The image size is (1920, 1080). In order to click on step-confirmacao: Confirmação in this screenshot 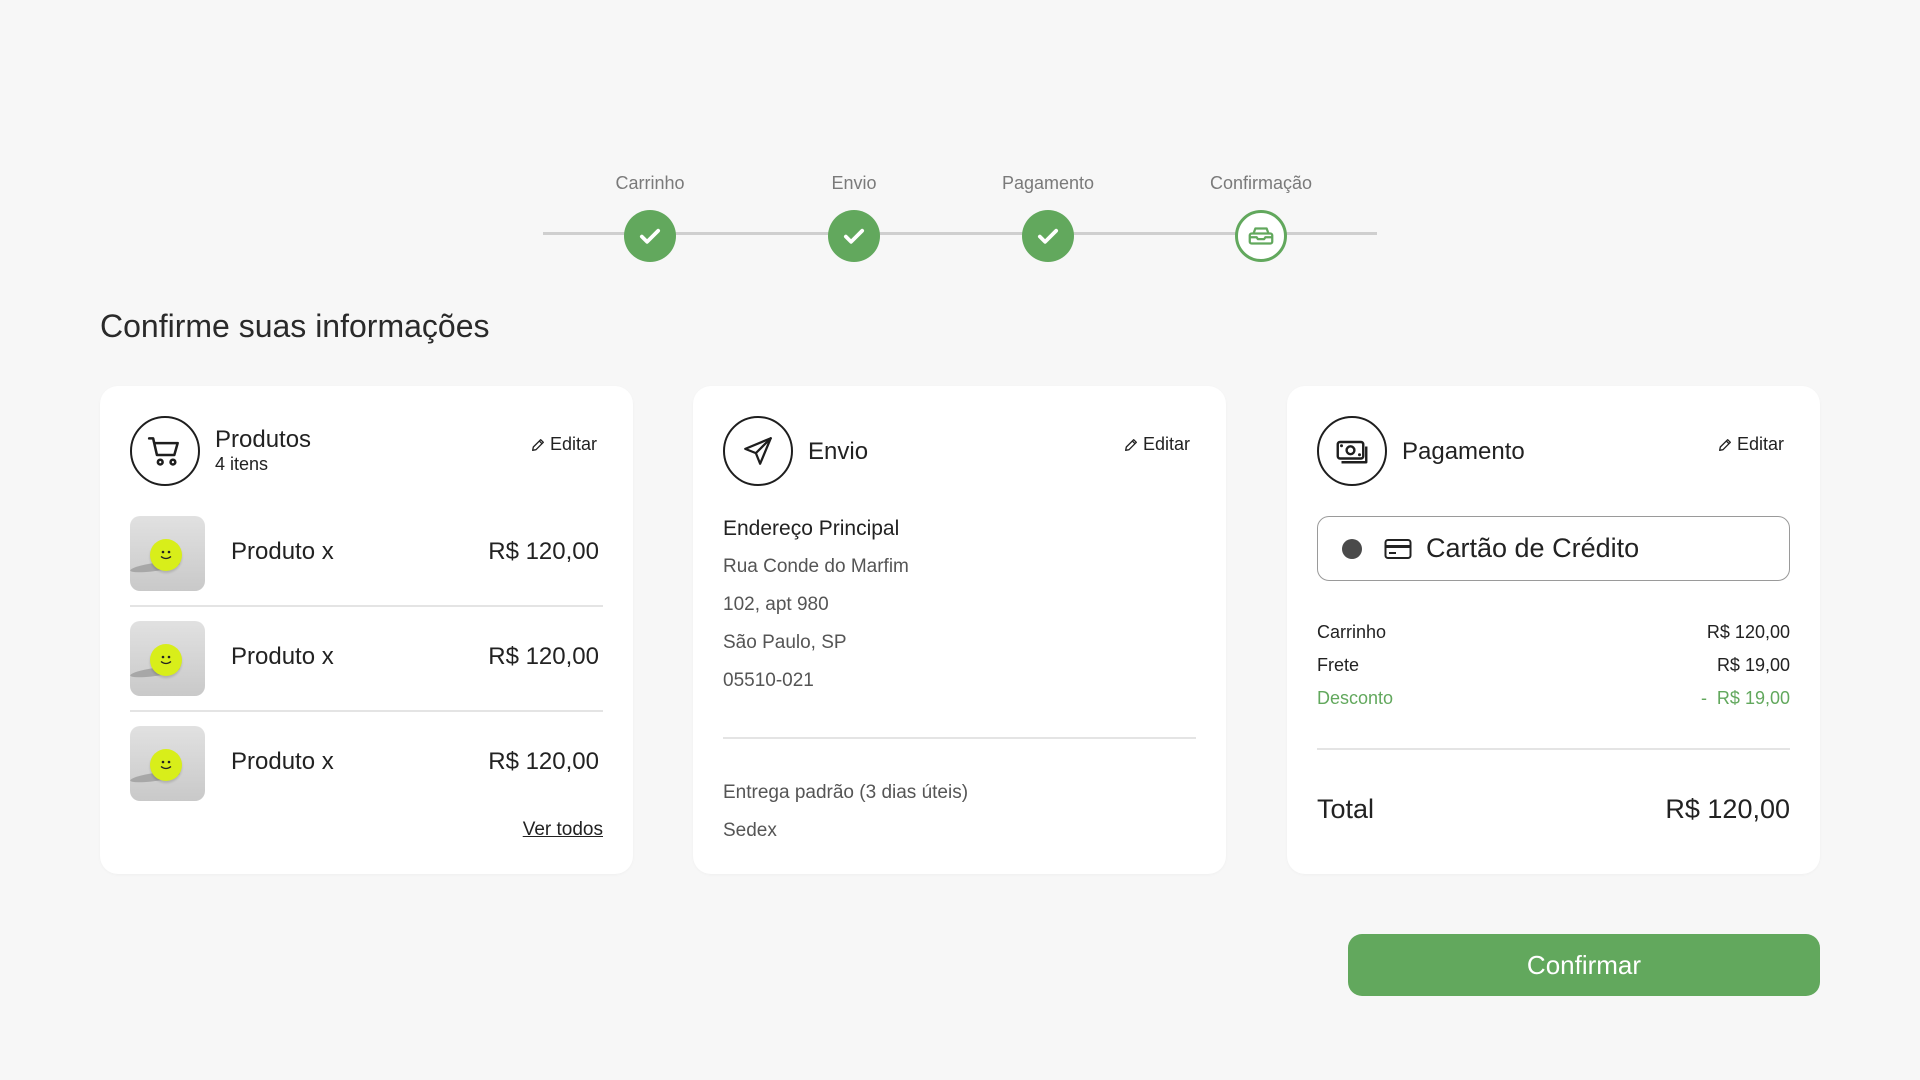, I will do `click(1261, 215)`.